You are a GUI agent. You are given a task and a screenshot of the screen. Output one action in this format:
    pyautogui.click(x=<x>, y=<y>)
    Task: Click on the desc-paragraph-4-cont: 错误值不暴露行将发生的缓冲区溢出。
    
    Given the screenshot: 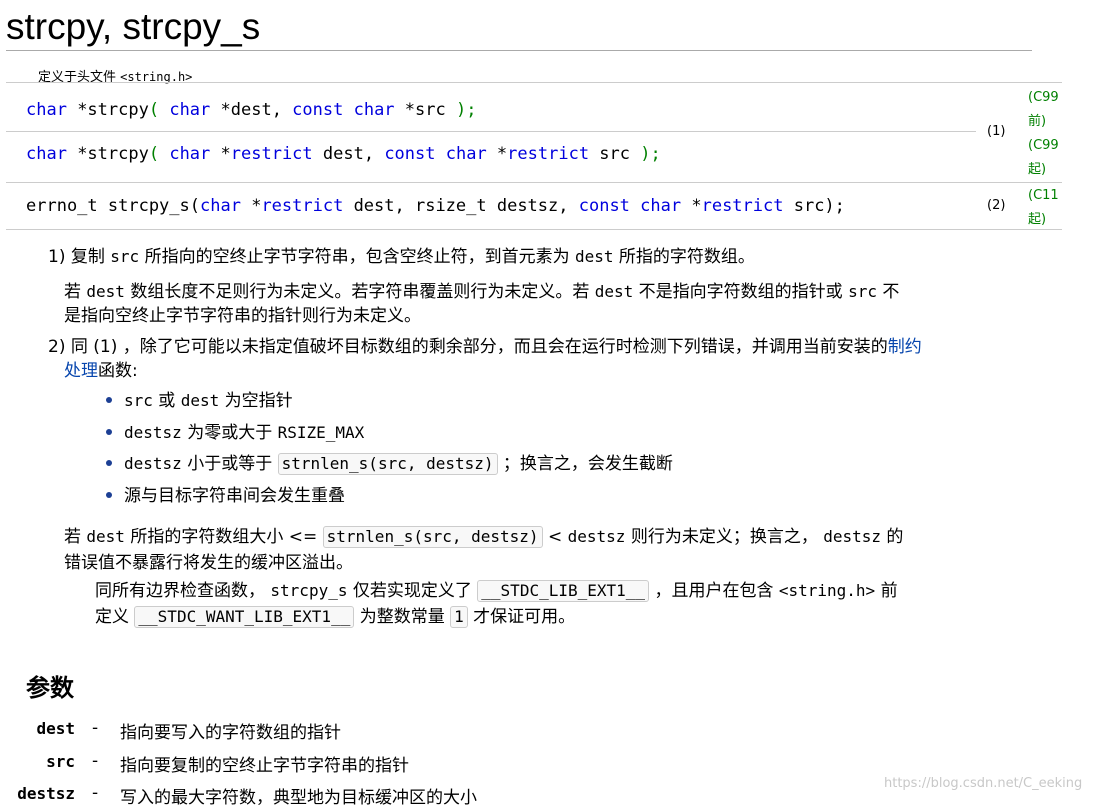 What is the action you would take?
    pyautogui.click(x=208, y=563)
    